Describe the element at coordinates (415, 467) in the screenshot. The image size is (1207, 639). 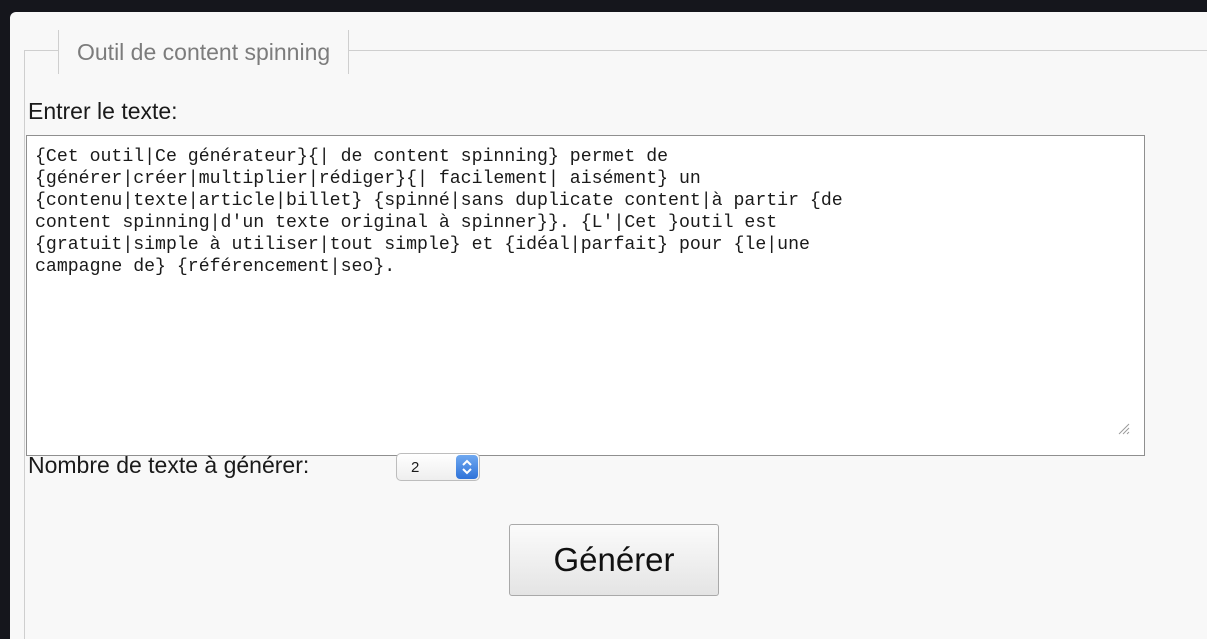
I see `count-select-value: 2` at that location.